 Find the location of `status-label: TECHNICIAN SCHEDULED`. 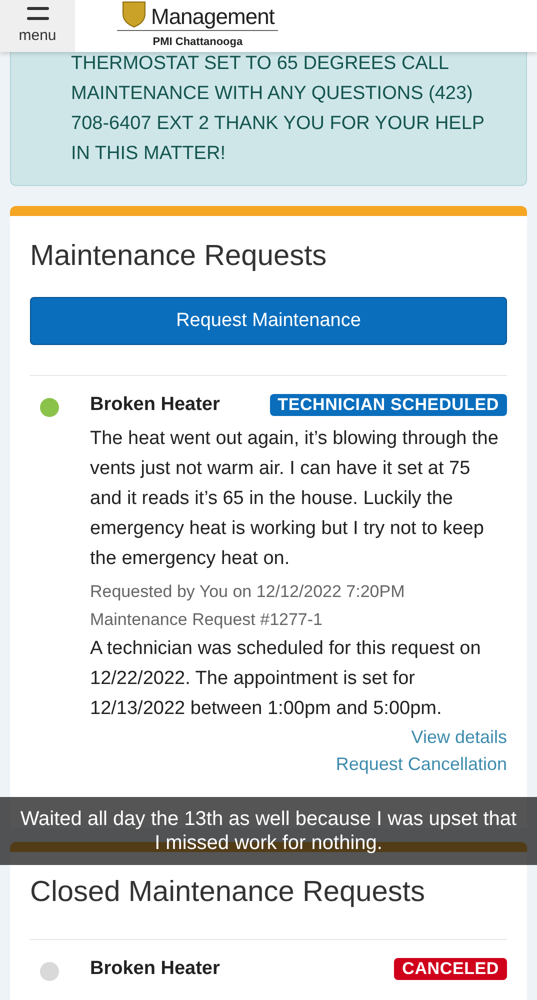

status-label: TECHNICIAN SCHEDULED is located at coordinates (388, 405).